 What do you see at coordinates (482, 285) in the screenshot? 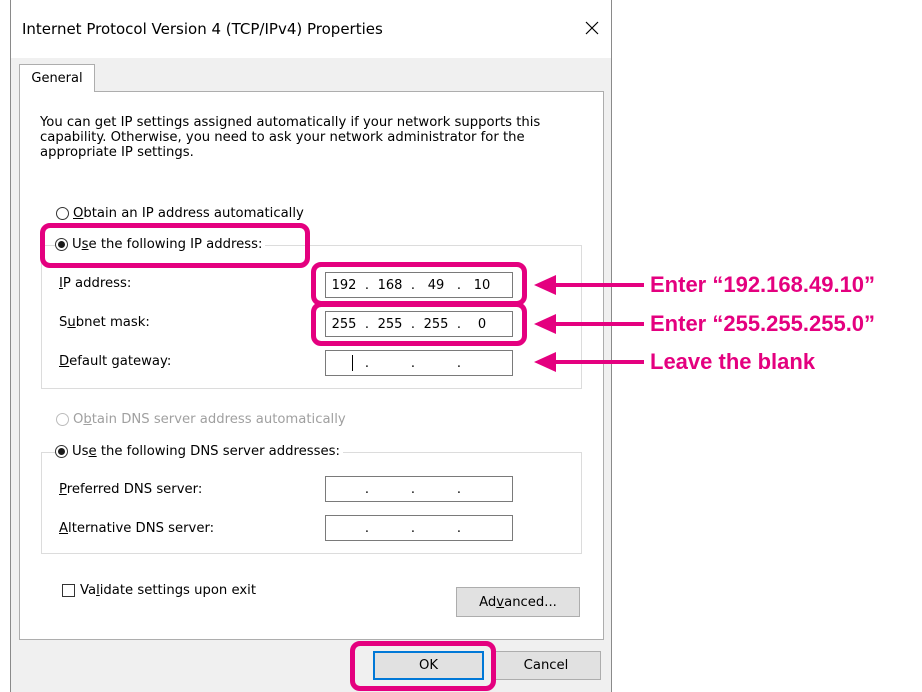
I see `ip-octet-4: 10` at bounding box center [482, 285].